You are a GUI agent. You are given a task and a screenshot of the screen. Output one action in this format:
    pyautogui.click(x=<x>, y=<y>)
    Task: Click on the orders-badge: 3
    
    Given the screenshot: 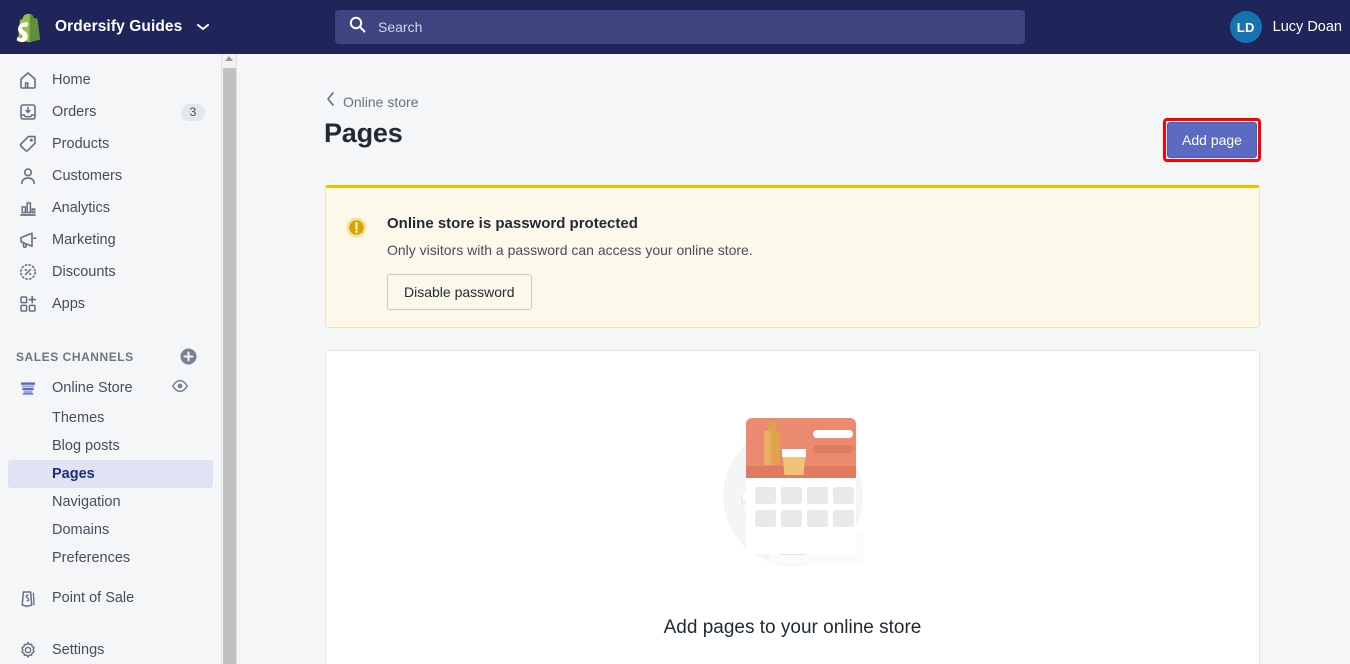 What is the action you would take?
    pyautogui.click(x=193, y=112)
    